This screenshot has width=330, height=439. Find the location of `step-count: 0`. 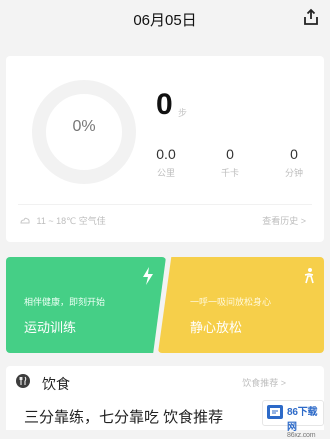

step-count: 0 is located at coordinates (164, 104).